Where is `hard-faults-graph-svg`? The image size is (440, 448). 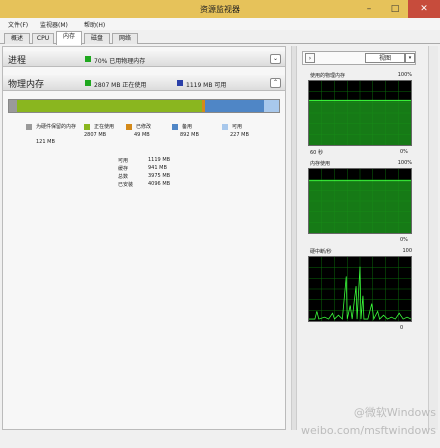
hard-faults-graph-svg is located at coordinates (360, 289).